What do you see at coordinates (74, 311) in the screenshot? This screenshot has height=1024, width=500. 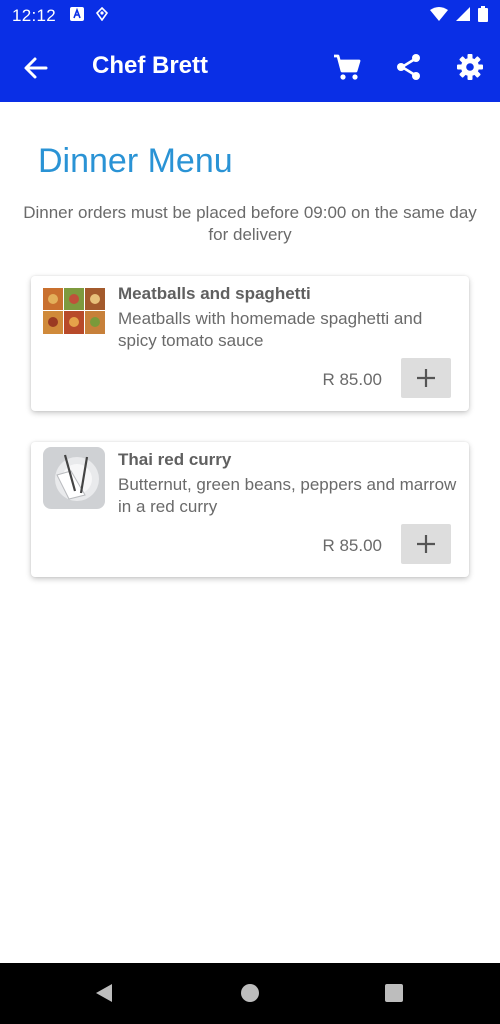 I see `food-collage-image` at bounding box center [74, 311].